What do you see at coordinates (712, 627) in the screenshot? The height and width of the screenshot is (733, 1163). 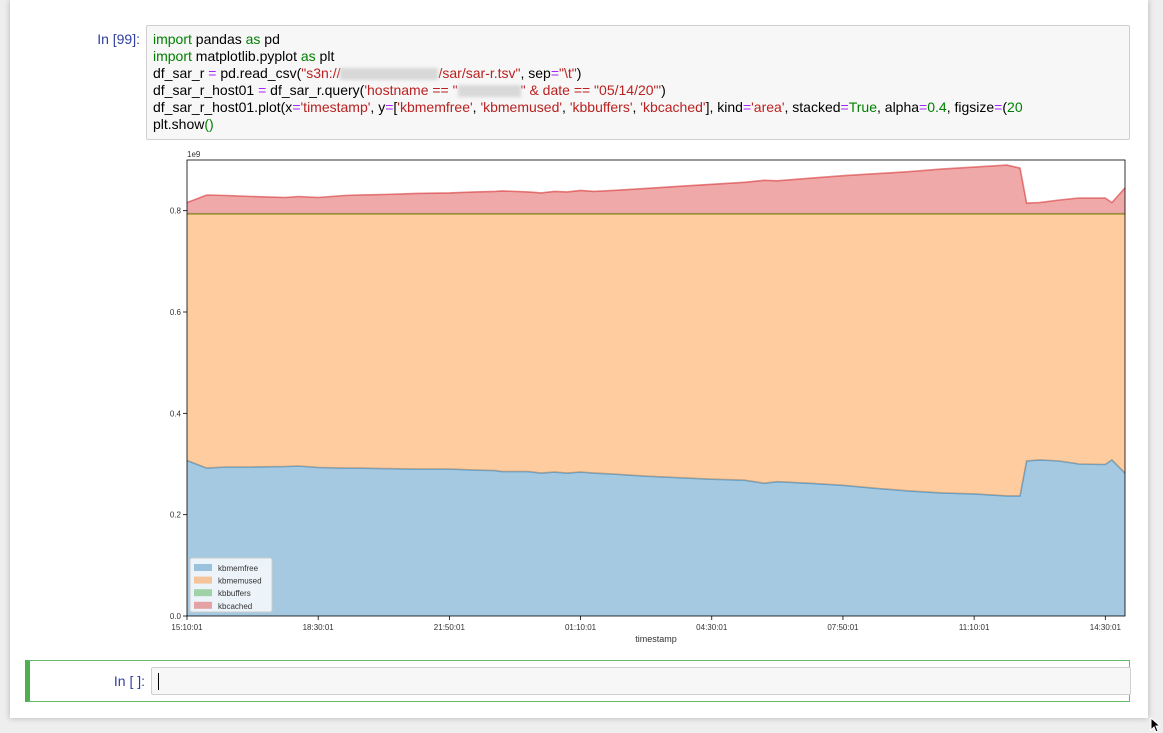 I see `x-tick-label: 04:30:01` at bounding box center [712, 627].